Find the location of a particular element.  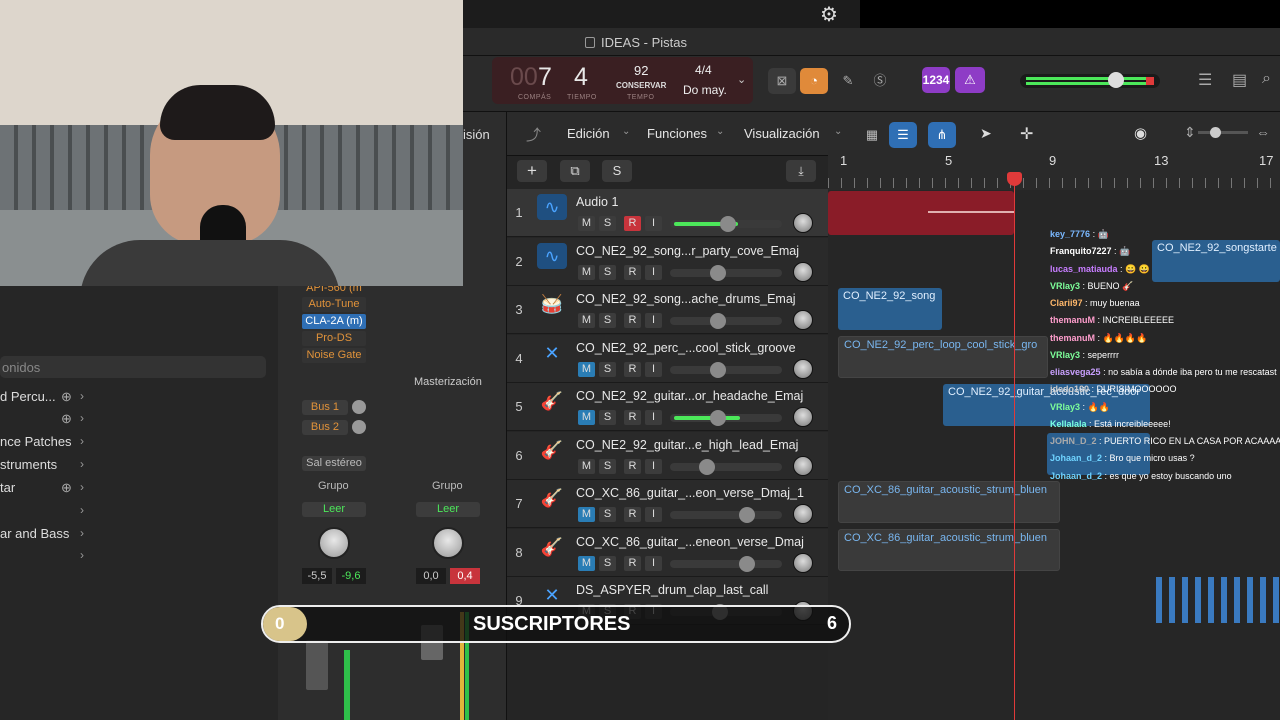

list-icon: ☰ is located at coordinates (1205, 80).